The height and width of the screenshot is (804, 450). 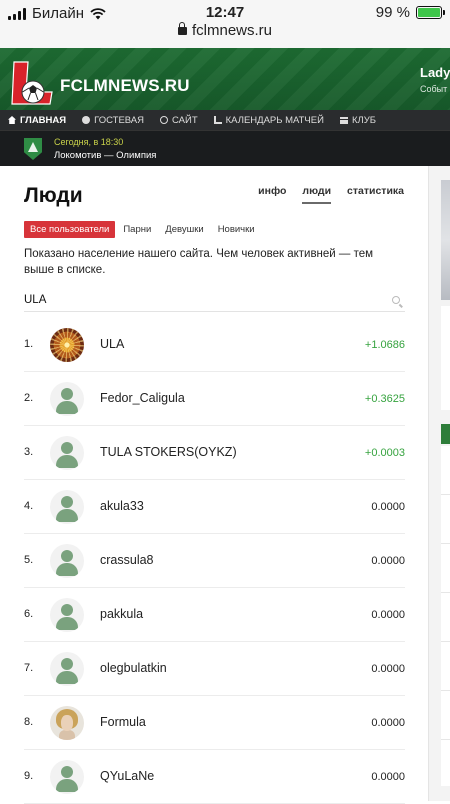 What do you see at coordinates (214, 301) in the screenshot?
I see `search-input: ULA` at bounding box center [214, 301].